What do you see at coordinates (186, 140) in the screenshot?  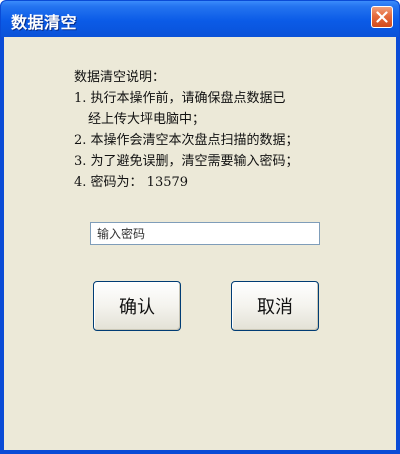 I see `instruction-item-2: 2. 本操作会清空本次盘点扫描的数据；` at bounding box center [186, 140].